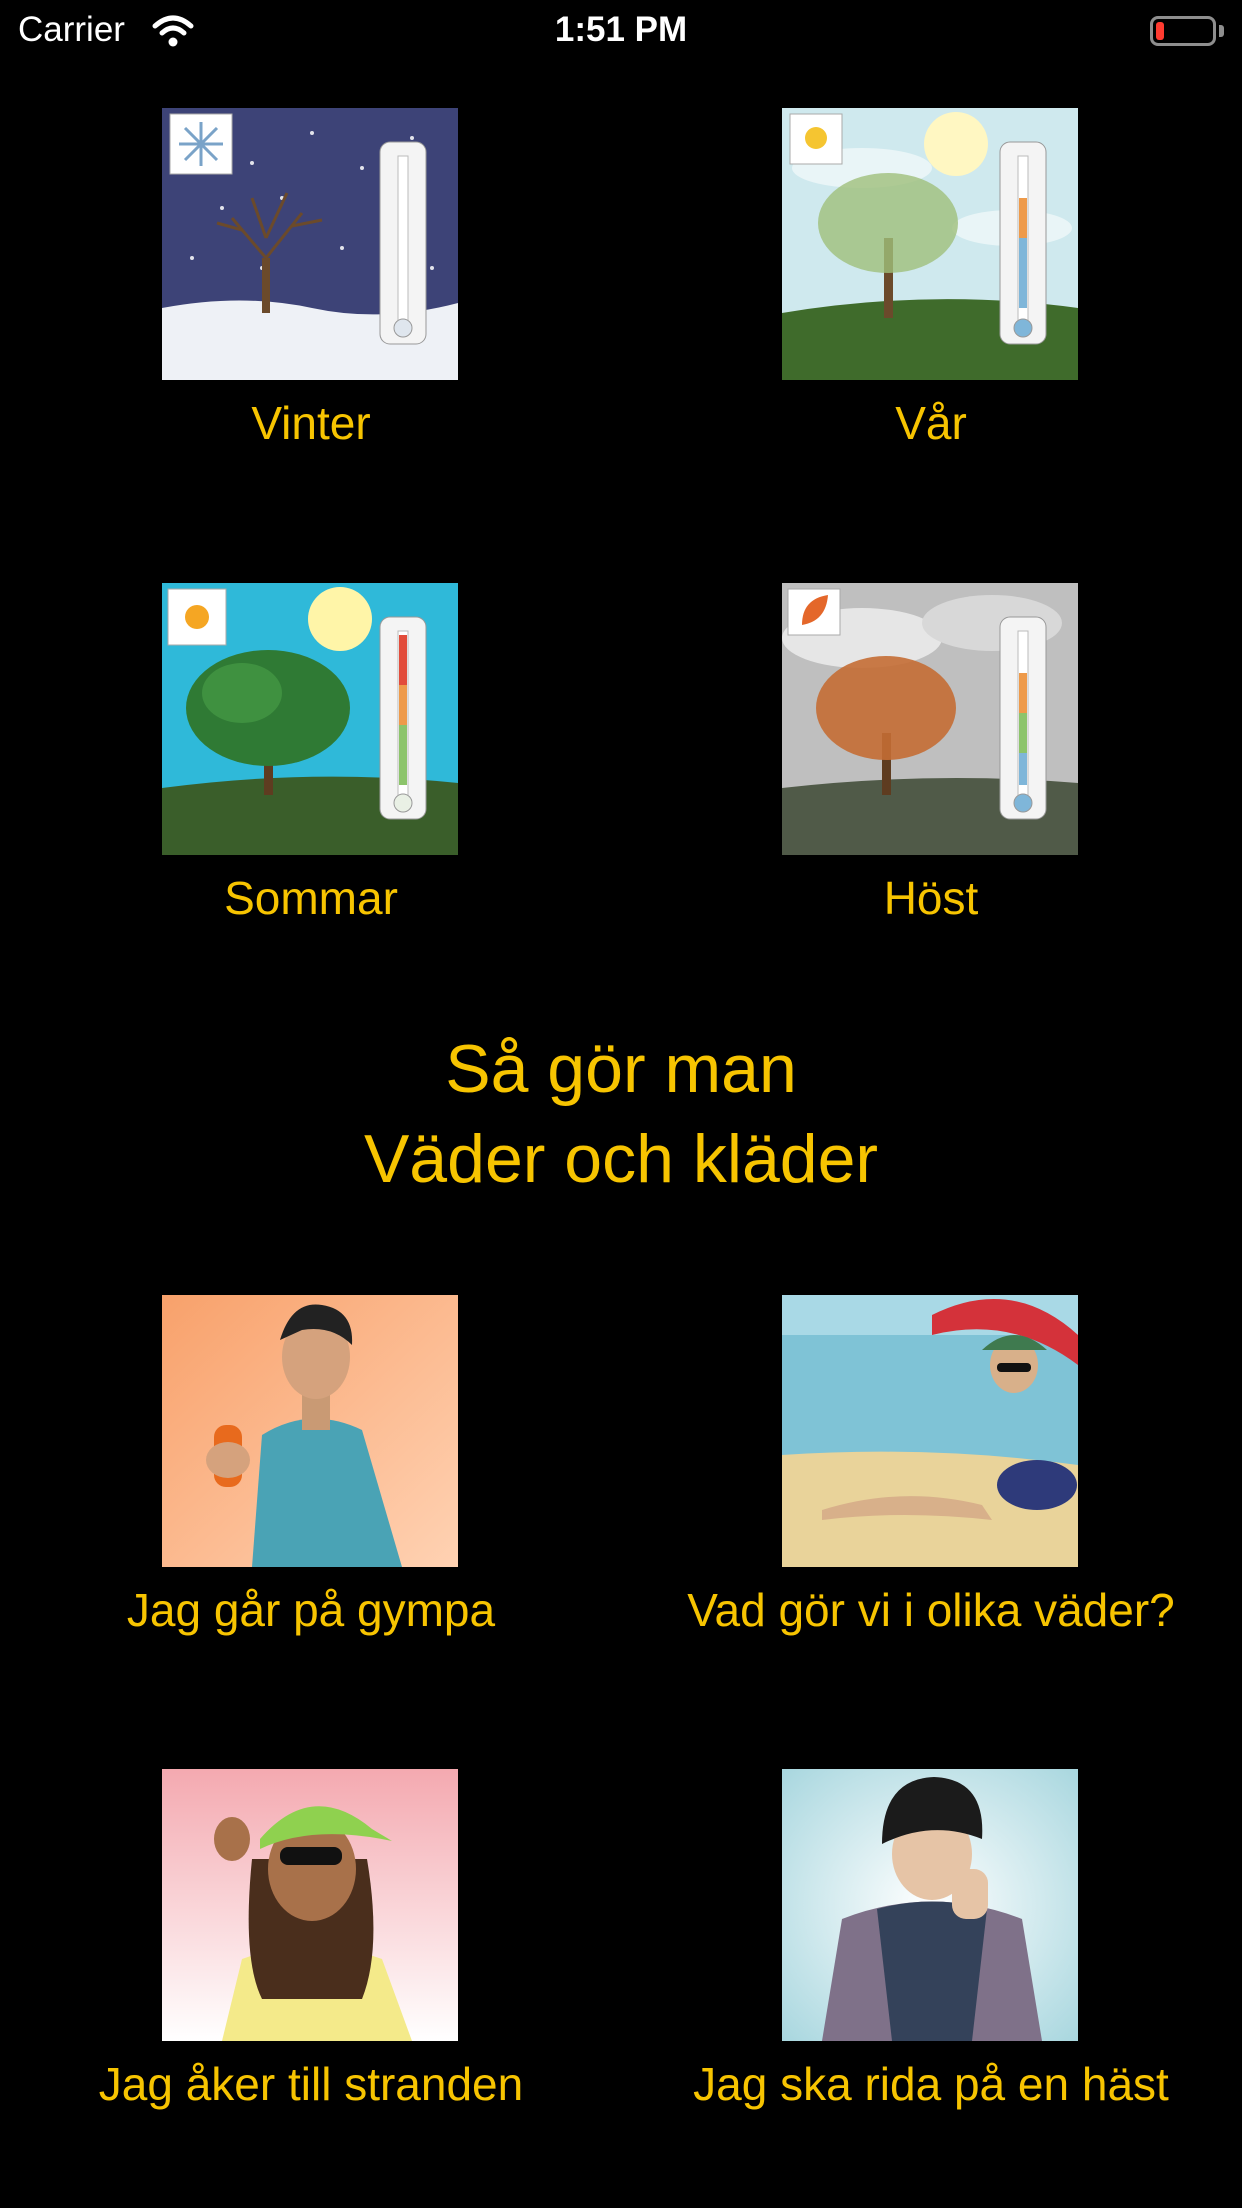 Image resolution: width=1242 pixels, height=2208 pixels. What do you see at coordinates (931, 423) in the screenshot?
I see `season-label-spring: Vår` at bounding box center [931, 423].